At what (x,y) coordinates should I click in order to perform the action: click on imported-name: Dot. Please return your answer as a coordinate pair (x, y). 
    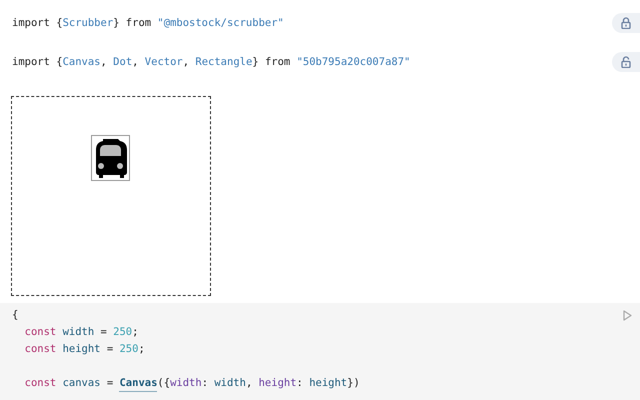
    Looking at the image, I should click on (122, 62).